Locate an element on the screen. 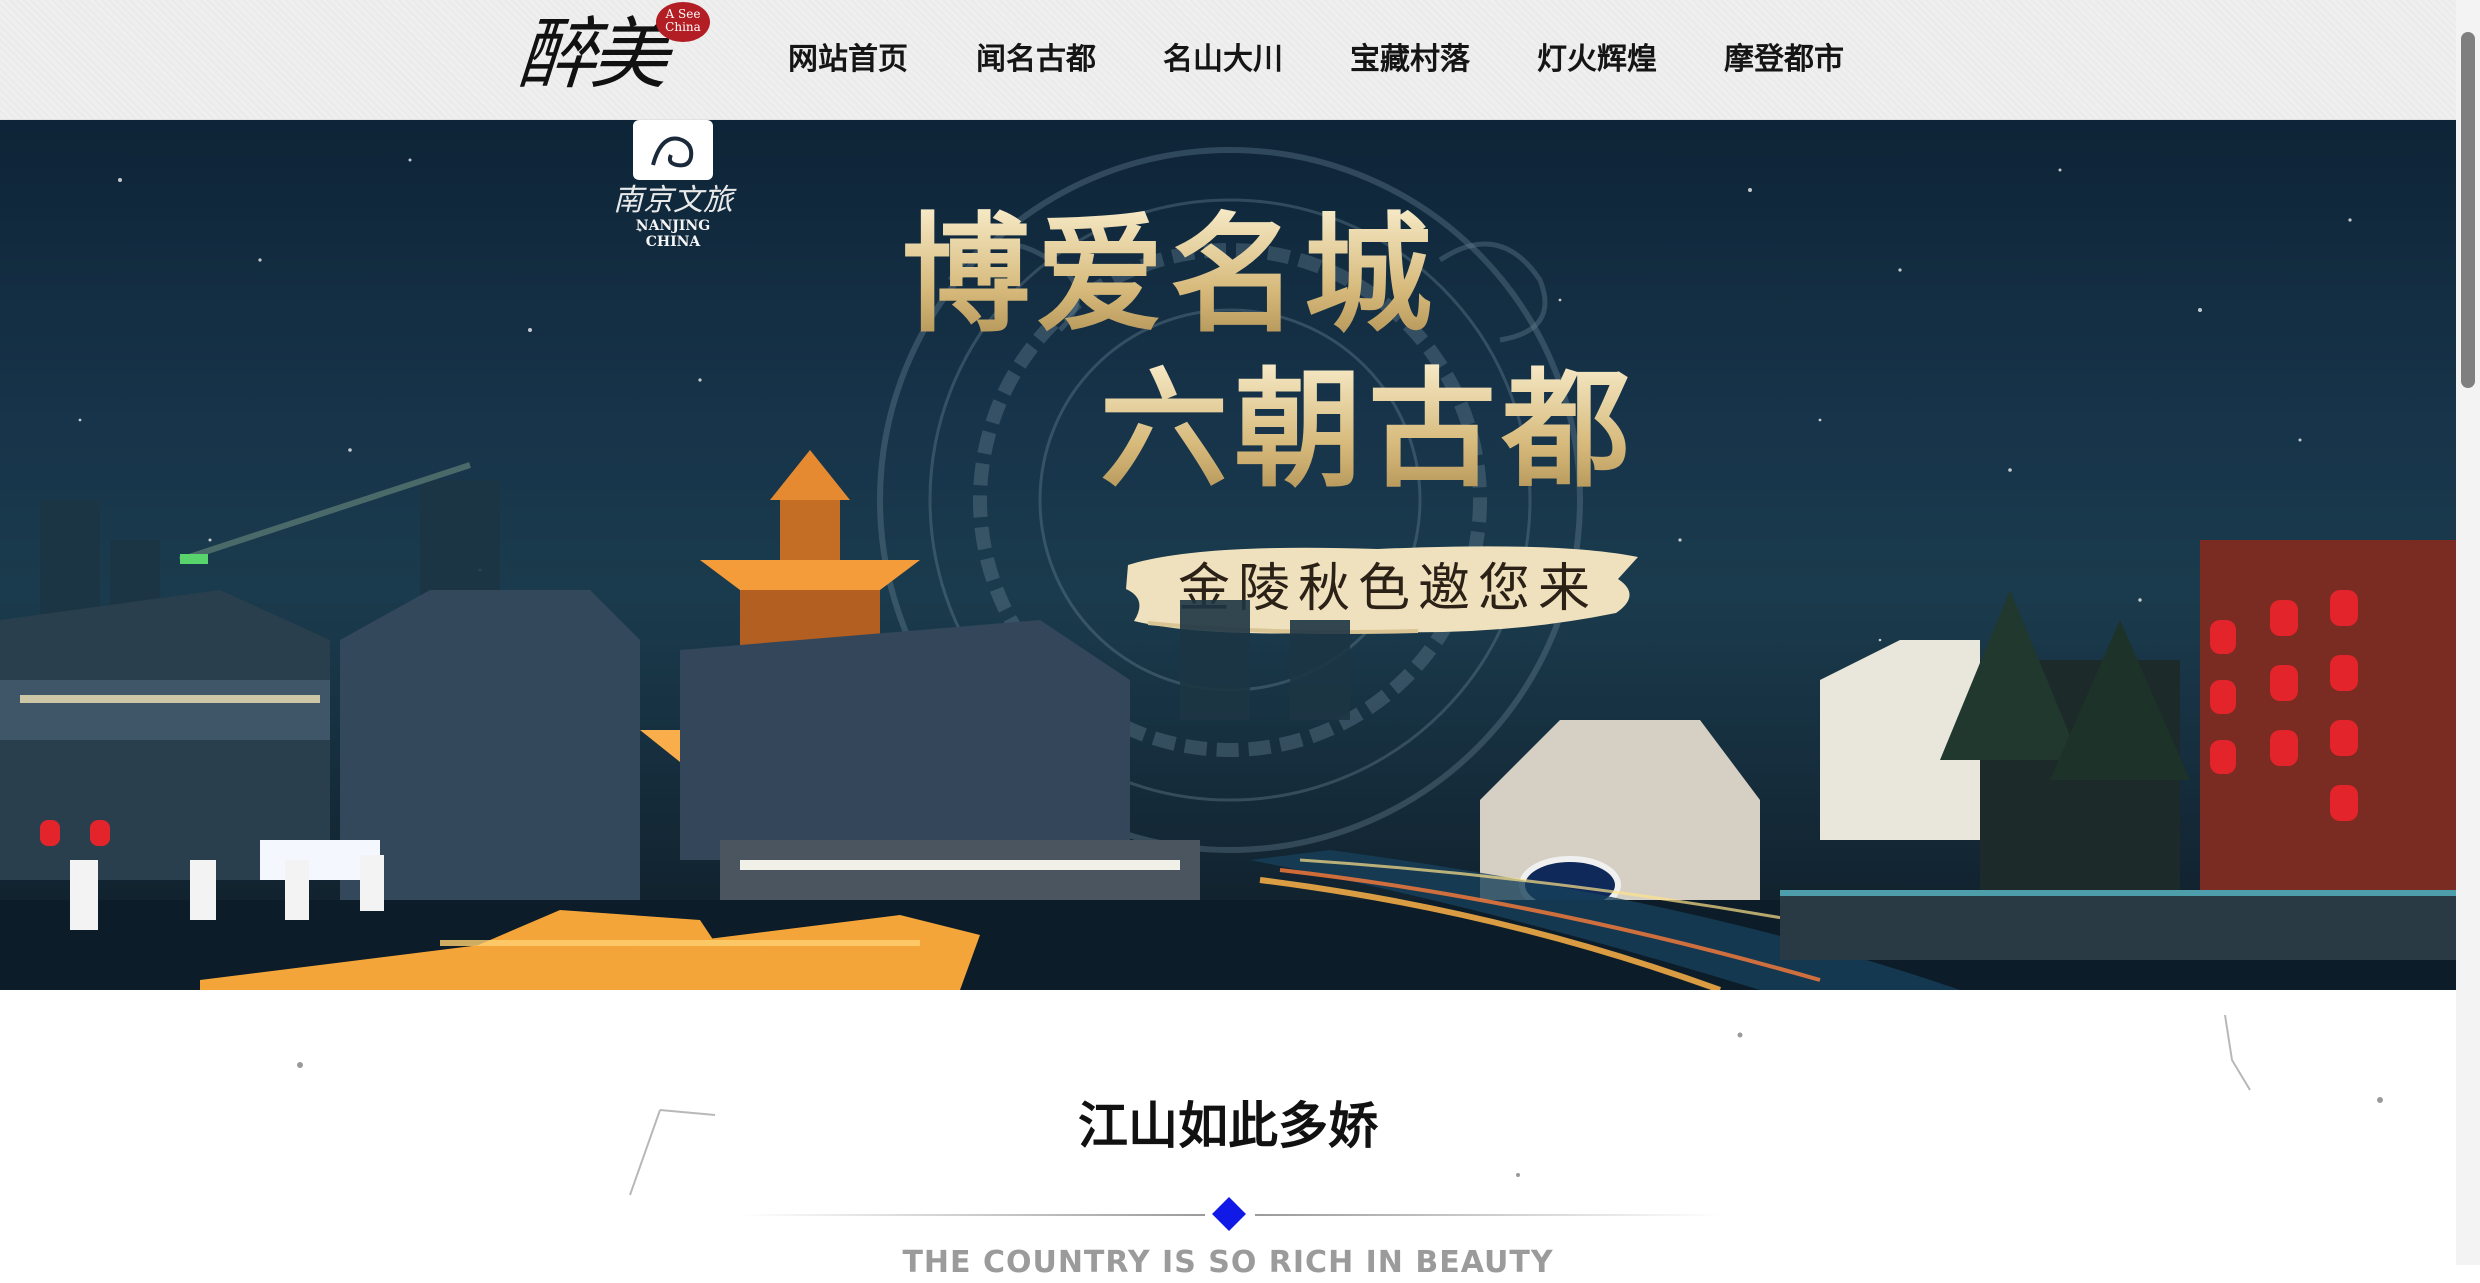 The image size is (2480, 1283). page-scrollbar is located at coordinates (2468, 632).